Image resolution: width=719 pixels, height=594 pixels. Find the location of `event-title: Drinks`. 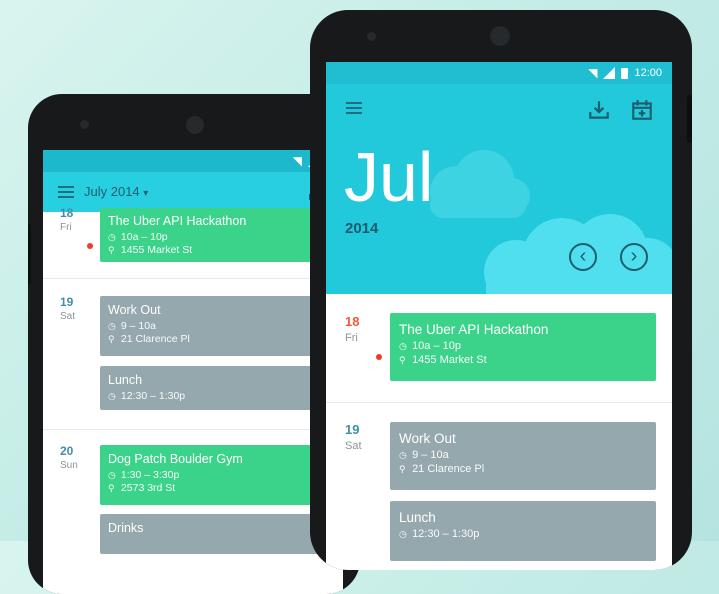

event-title: Drinks is located at coordinates (126, 528).